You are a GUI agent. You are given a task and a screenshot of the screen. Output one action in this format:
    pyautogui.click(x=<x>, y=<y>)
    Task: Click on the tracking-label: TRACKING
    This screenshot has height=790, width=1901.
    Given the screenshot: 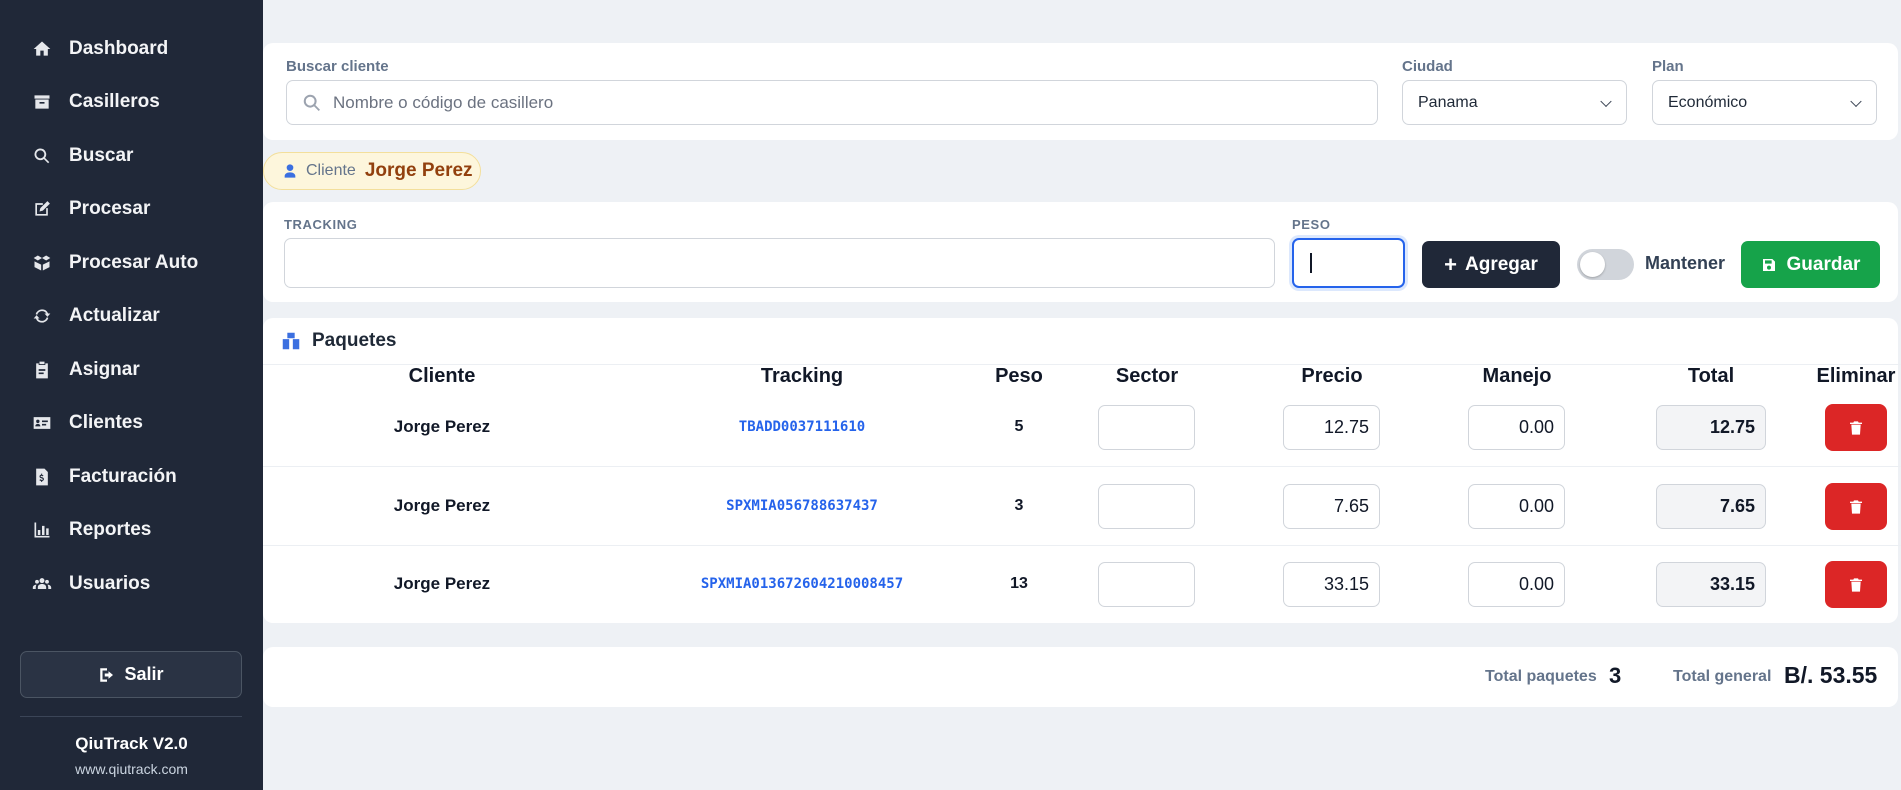 What is the action you would take?
    pyautogui.click(x=321, y=224)
    